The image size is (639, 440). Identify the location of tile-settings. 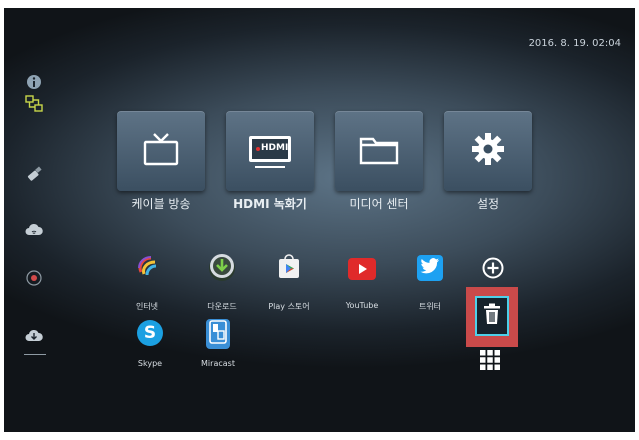
(488, 151).